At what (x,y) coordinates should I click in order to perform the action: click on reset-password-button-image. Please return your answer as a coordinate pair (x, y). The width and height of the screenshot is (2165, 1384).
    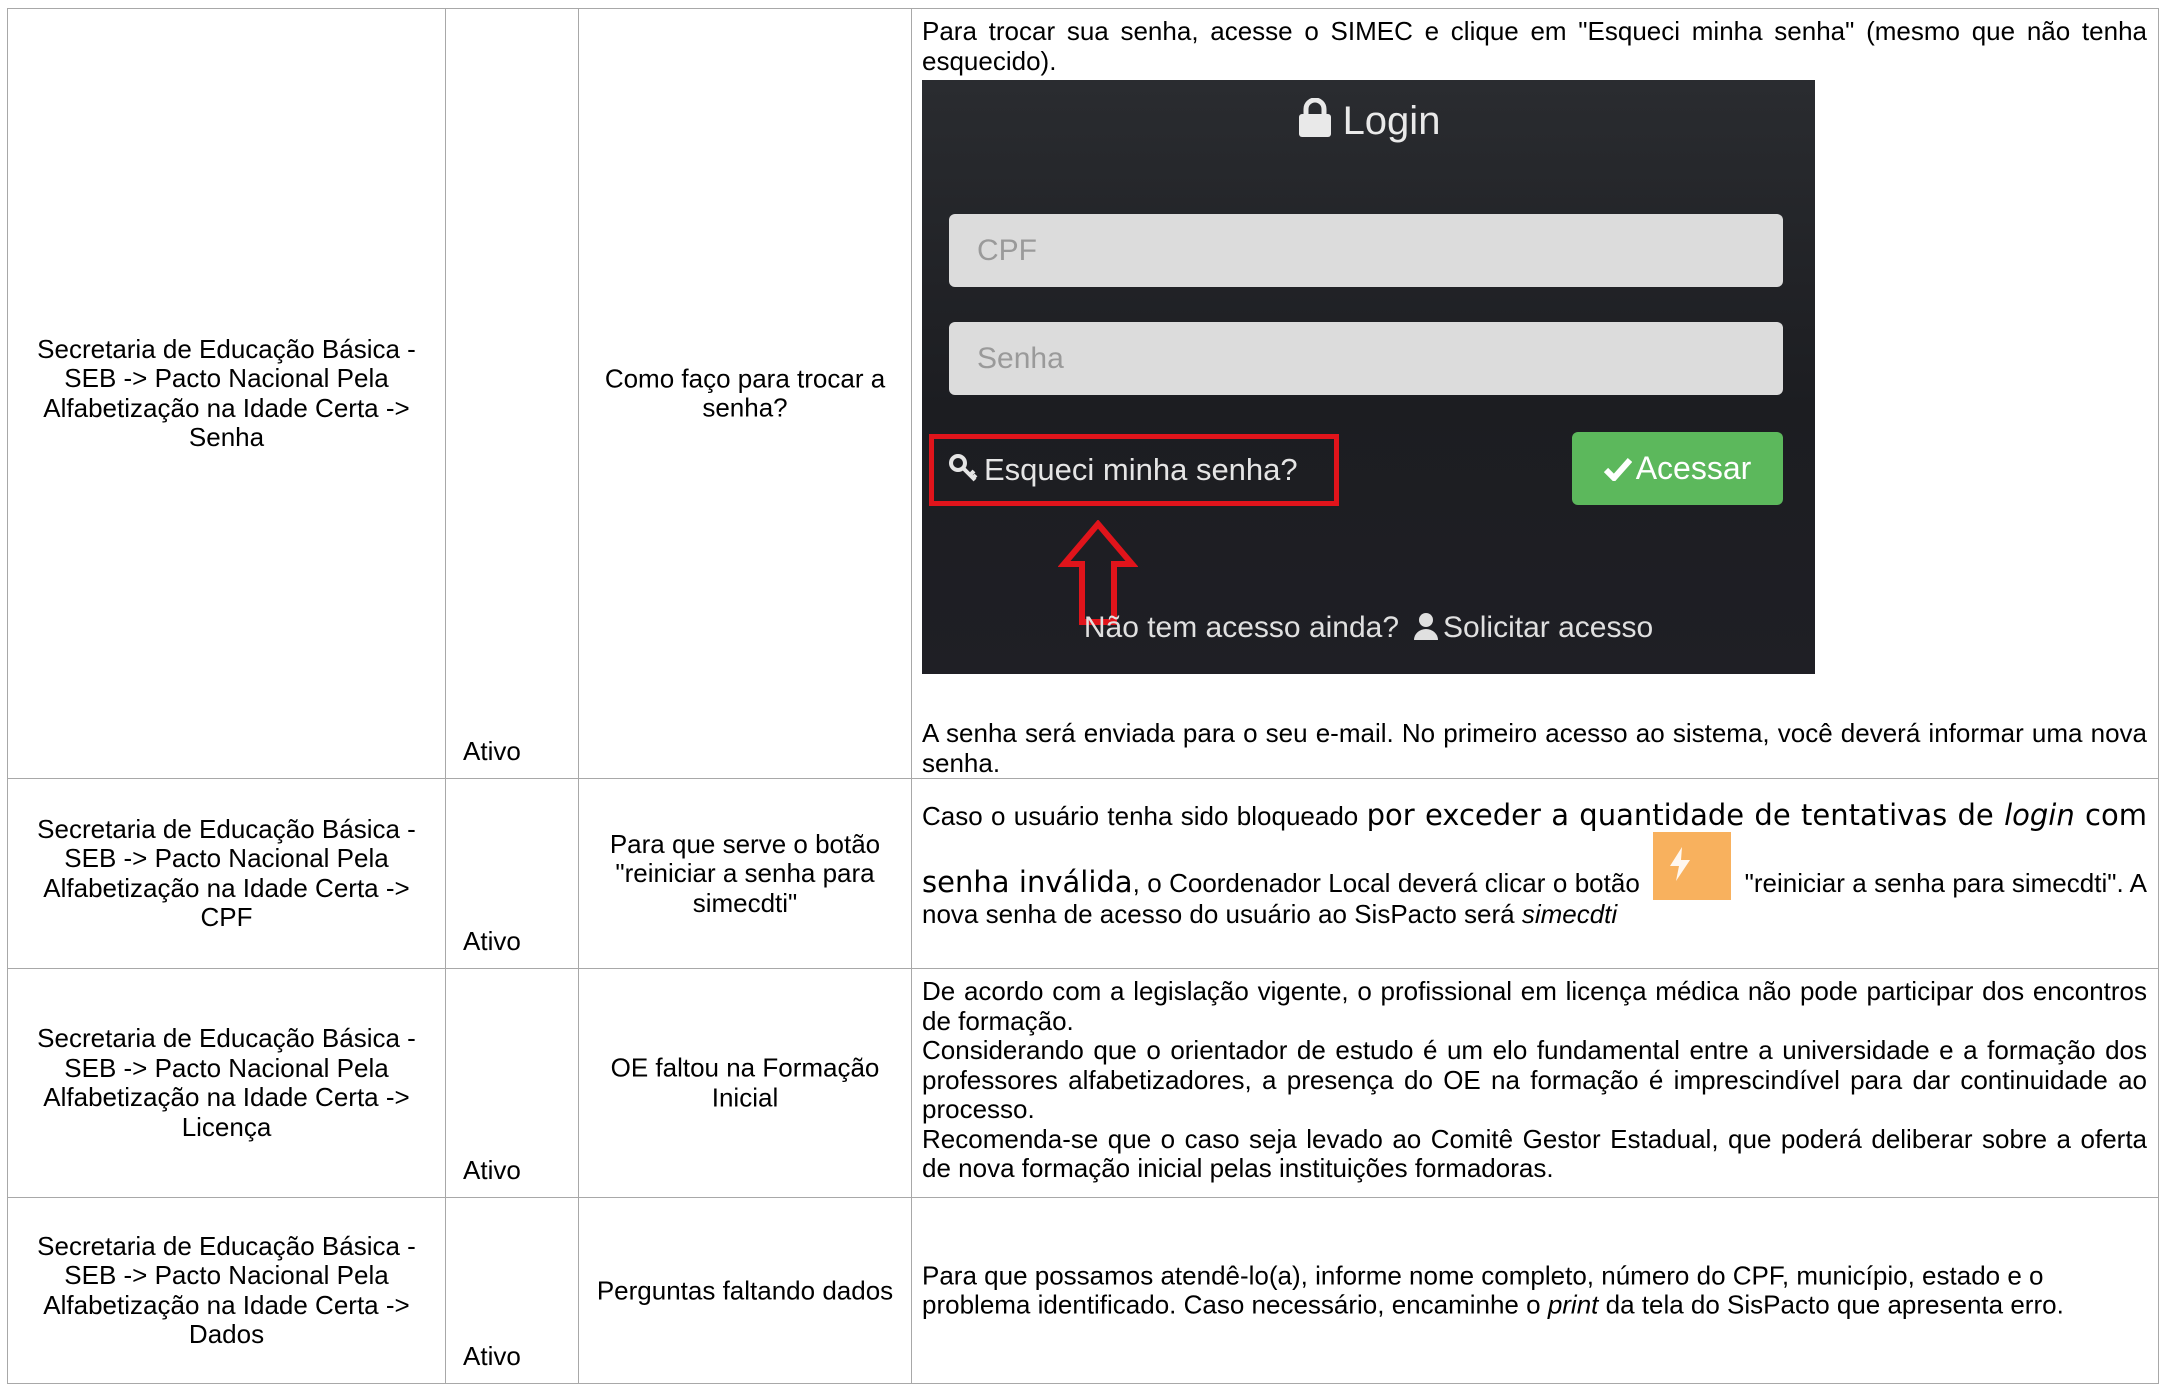
    Looking at the image, I should click on (1692, 865).